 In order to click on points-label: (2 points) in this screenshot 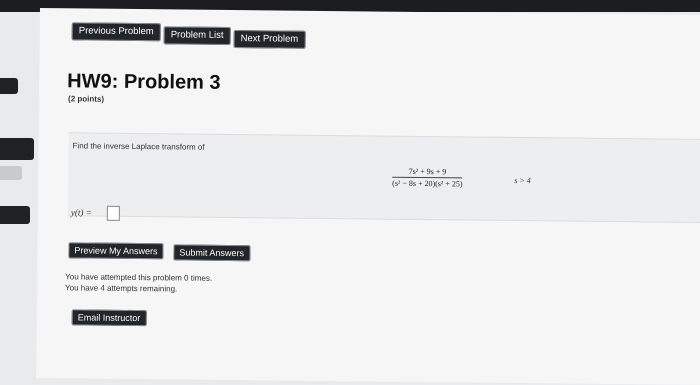, I will do `click(86, 99)`.